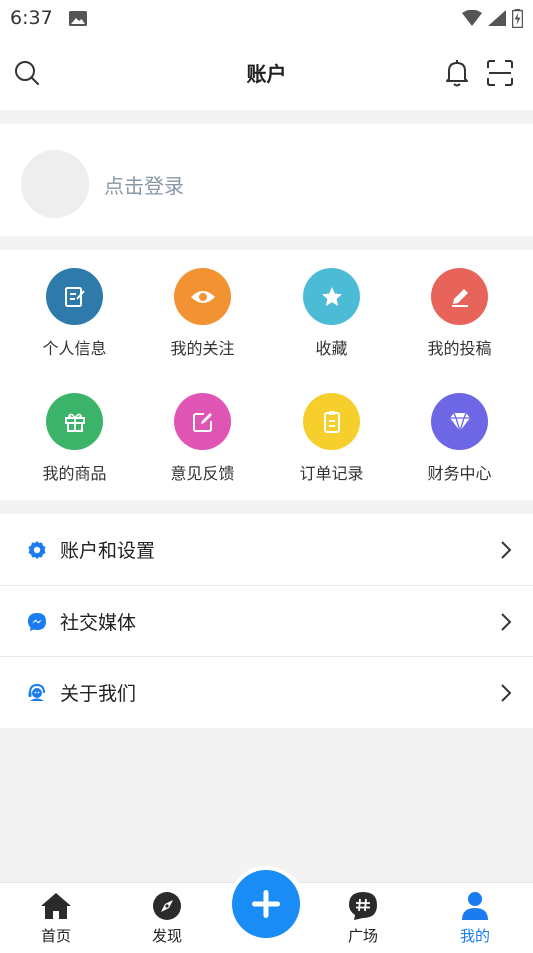 The width and height of the screenshot is (533, 953). What do you see at coordinates (37, 622) in the screenshot?
I see `messenger-icon` at bounding box center [37, 622].